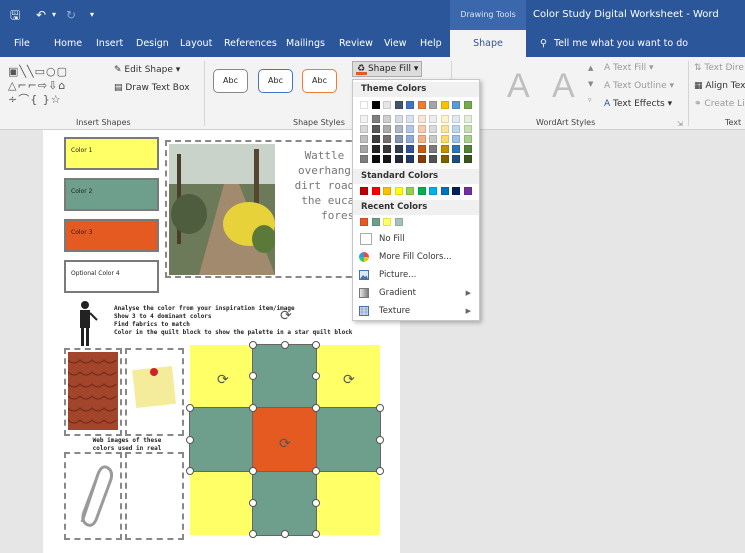 The width and height of the screenshot is (745, 553). I want to click on tab-layout: Layout, so click(196, 43).